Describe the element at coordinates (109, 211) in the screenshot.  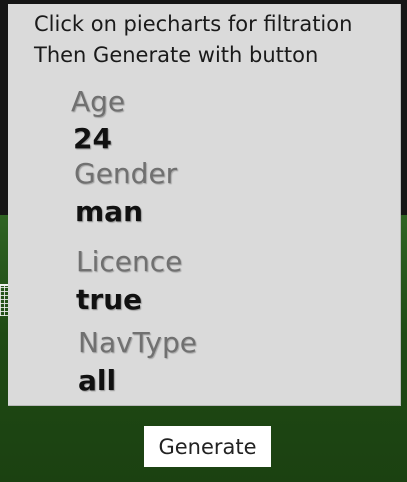
I see `gender-value: man` at that location.